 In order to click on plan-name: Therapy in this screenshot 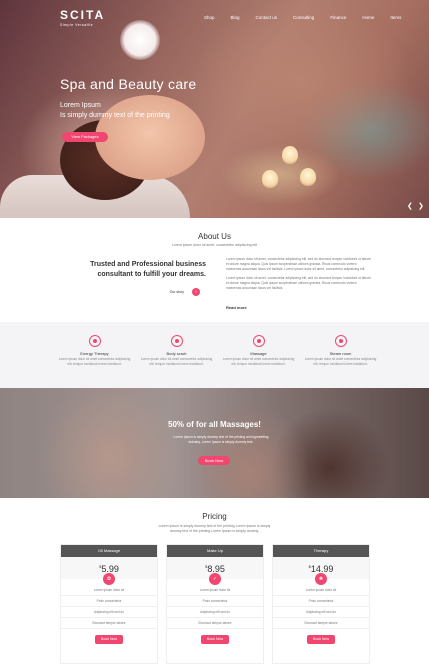, I will do `click(321, 551)`.